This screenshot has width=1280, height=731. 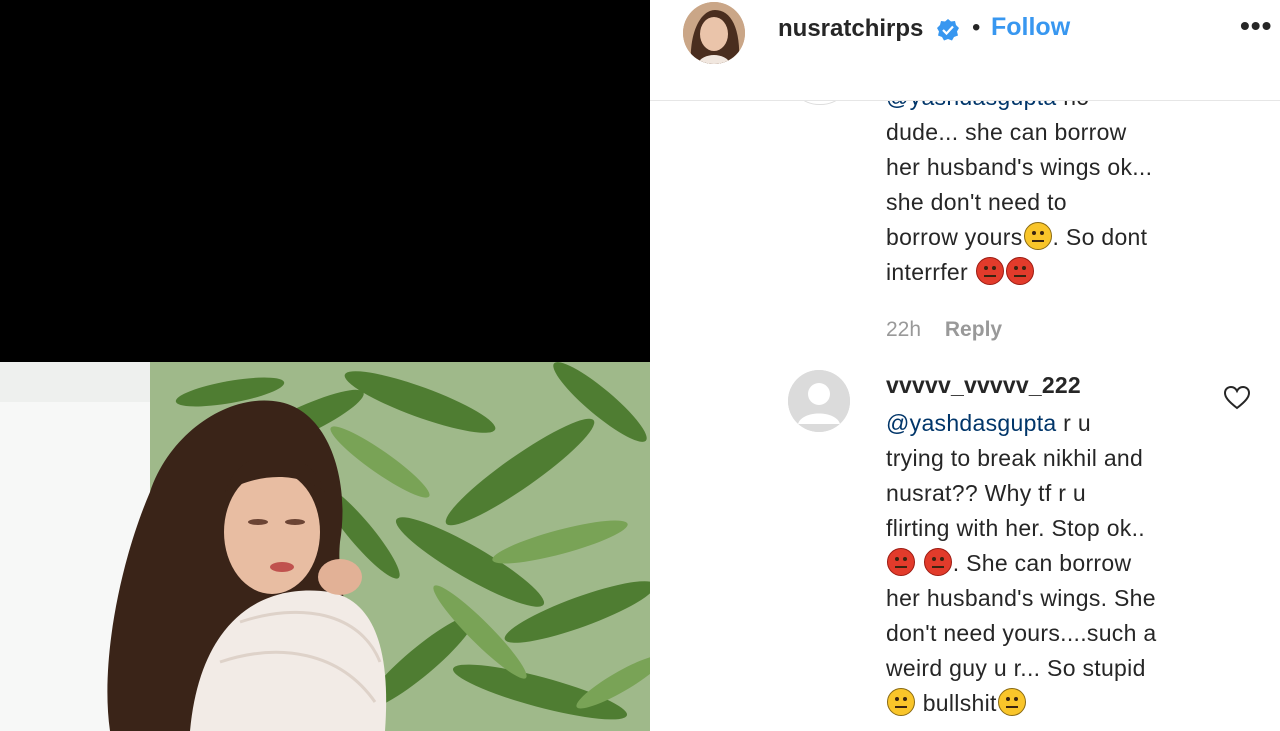 What do you see at coordinates (1016, 668) in the screenshot?
I see `comment-text: weird guy u r... So stupid` at bounding box center [1016, 668].